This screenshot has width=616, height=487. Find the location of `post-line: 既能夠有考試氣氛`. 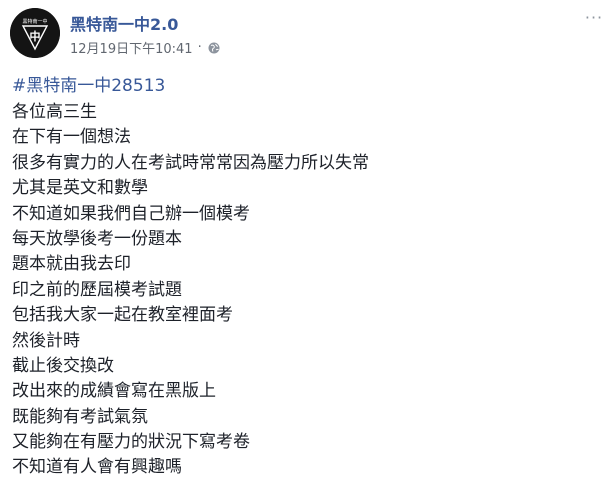

post-line: 既能夠有考試氣氛 is located at coordinates (80, 416).